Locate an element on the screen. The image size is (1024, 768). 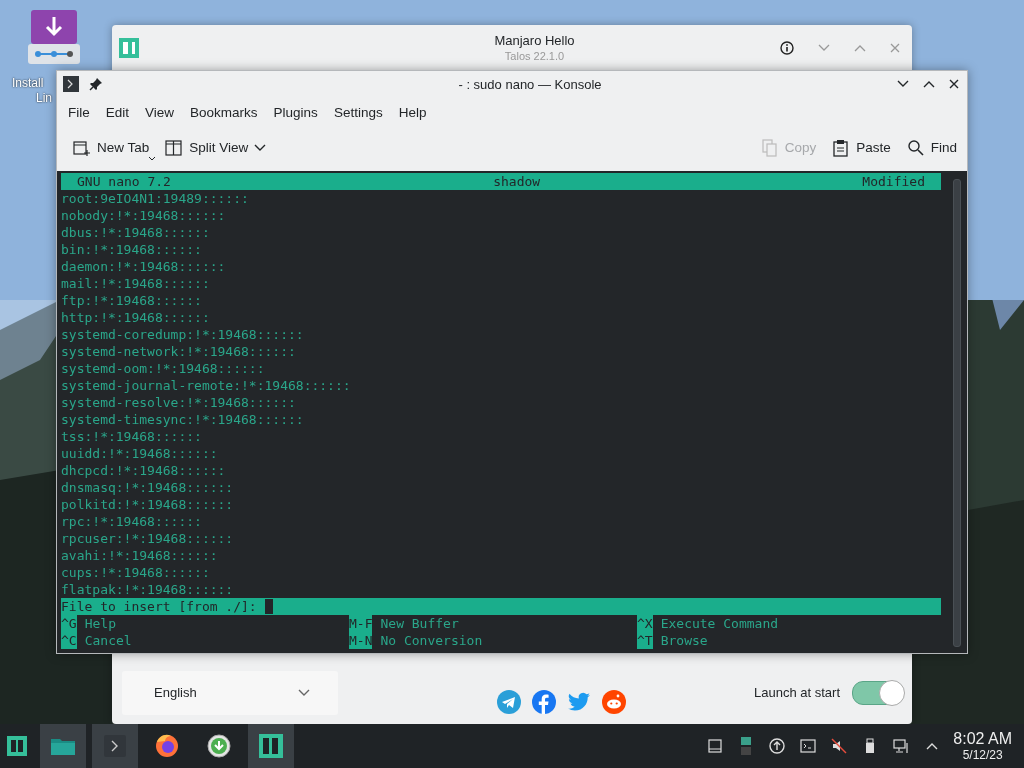
alien-icon is located at coordinates (613, 701).